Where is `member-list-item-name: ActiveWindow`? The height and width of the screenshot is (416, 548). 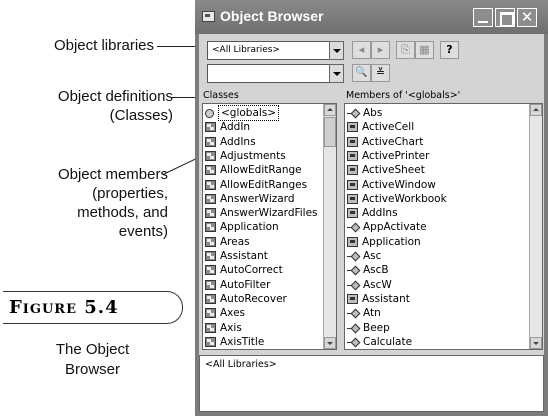
member-list-item-name: ActiveWindow is located at coordinates (399, 184).